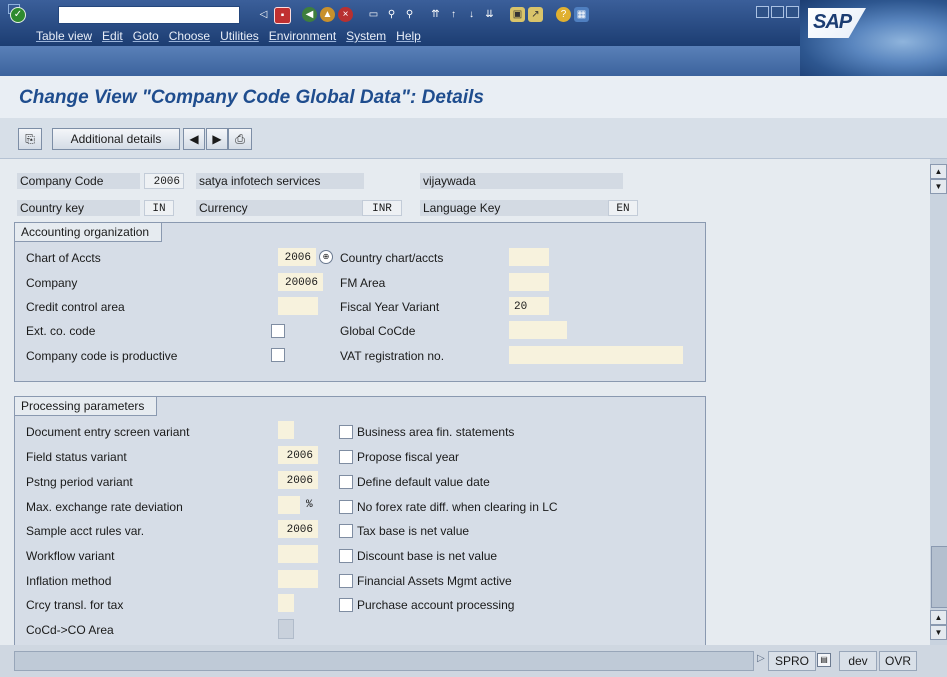 The width and height of the screenshot is (947, 677). What do you see at coordinates (298, 455) in the screenshot?
I see `field-status-variant-input: 2006` at bounding box center [298, 455].